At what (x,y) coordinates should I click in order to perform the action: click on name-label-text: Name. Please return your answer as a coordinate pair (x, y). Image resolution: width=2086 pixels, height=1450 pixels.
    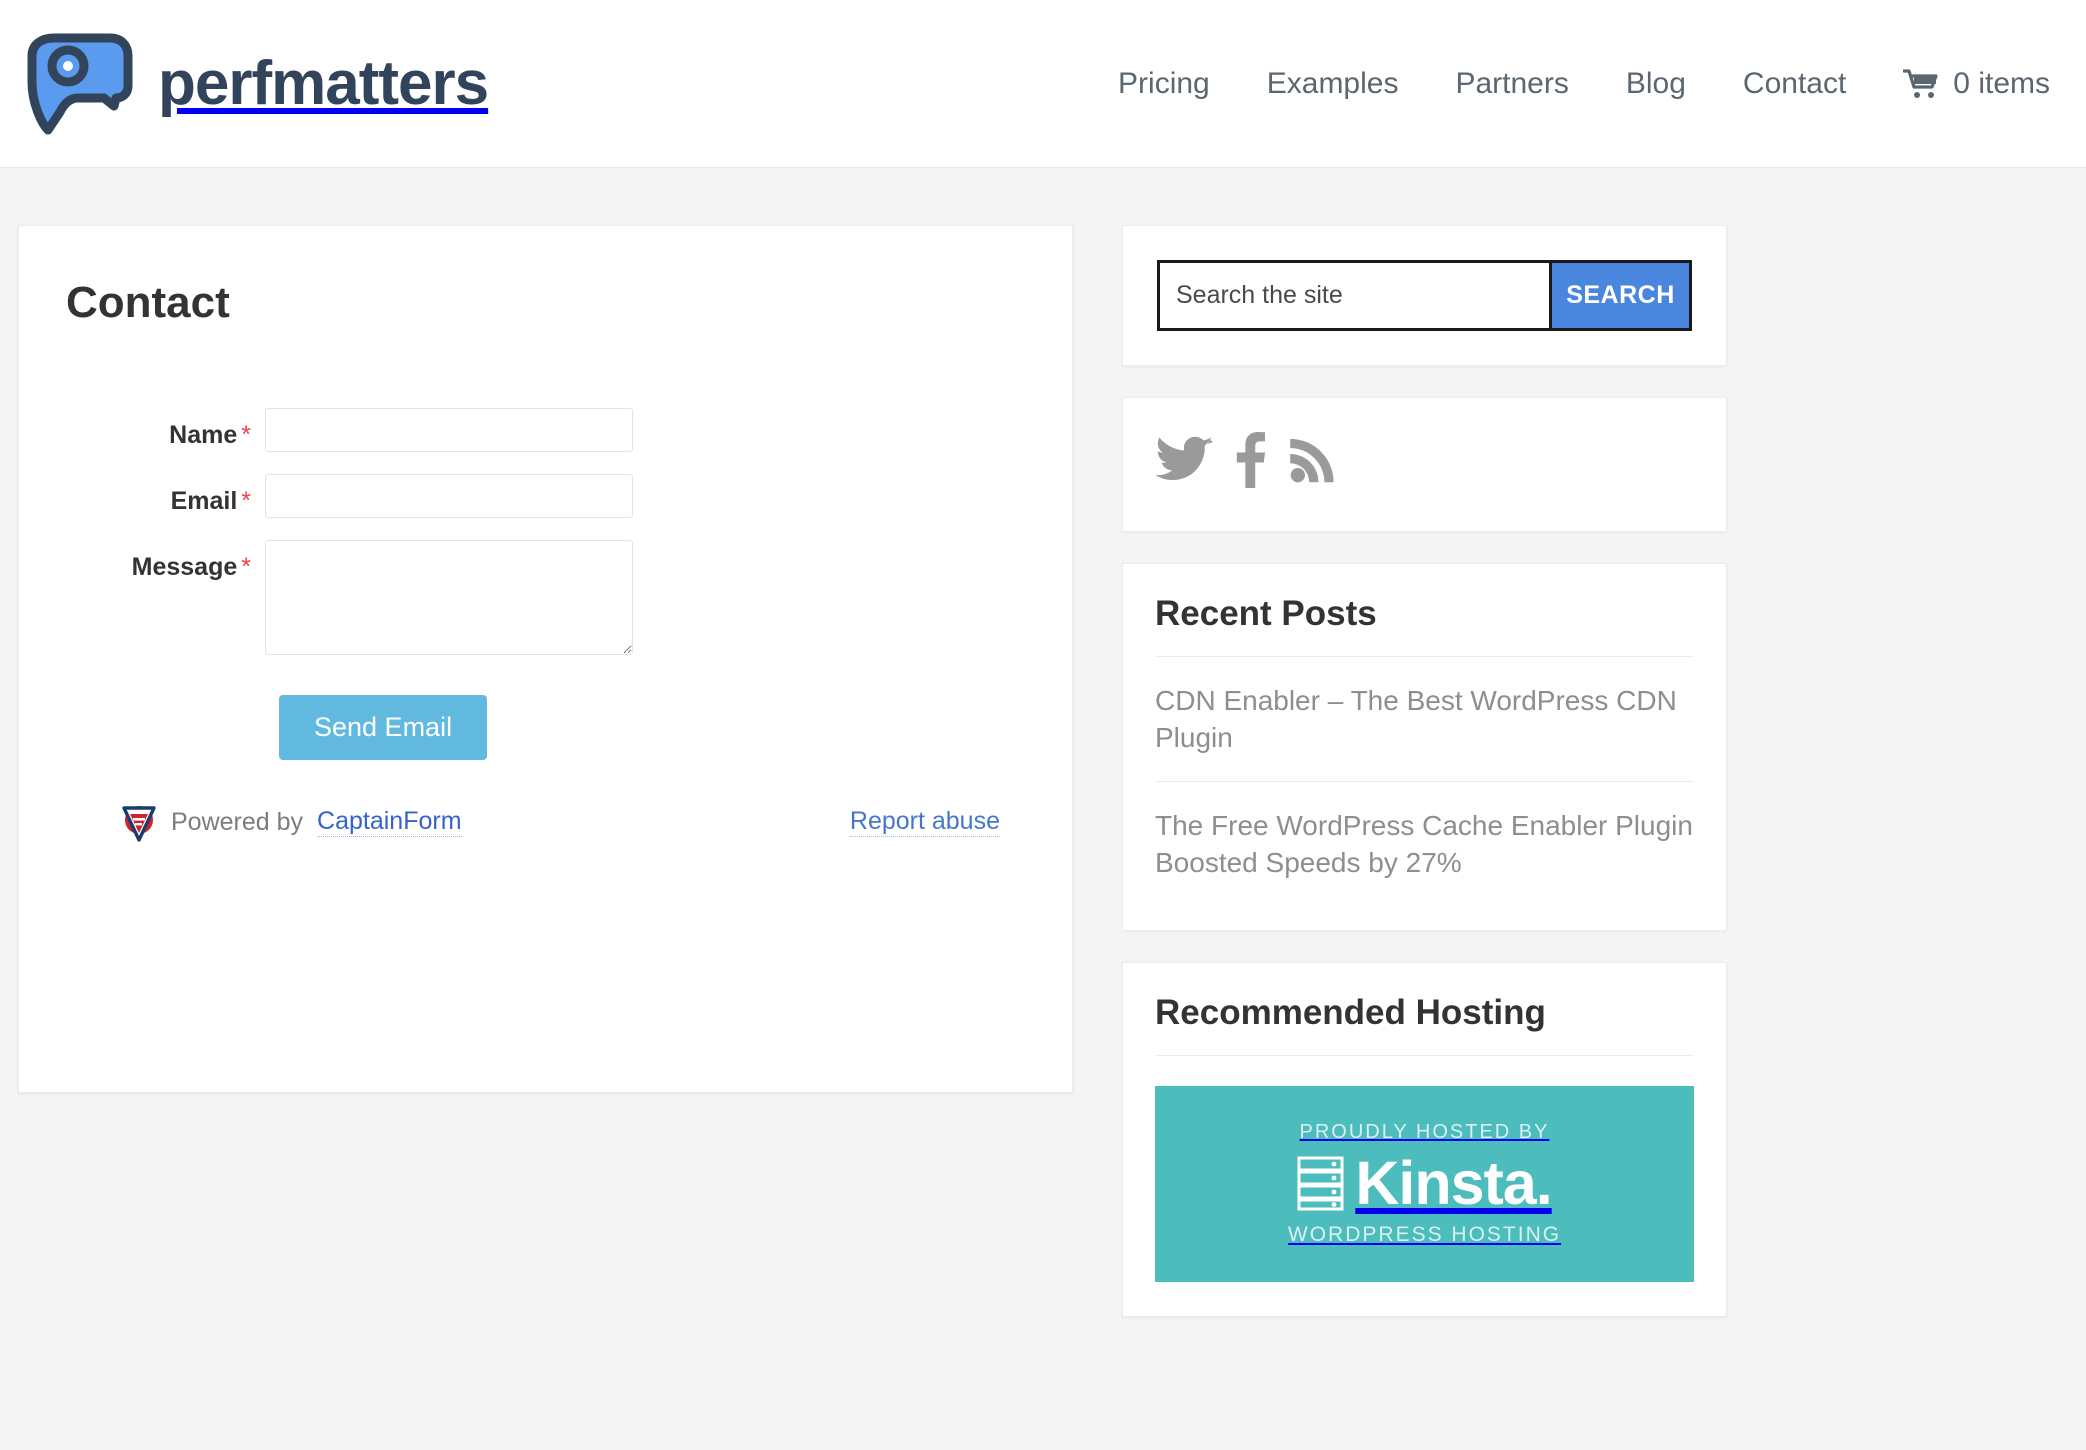
    Looking at the image, I should click on (203, 435).